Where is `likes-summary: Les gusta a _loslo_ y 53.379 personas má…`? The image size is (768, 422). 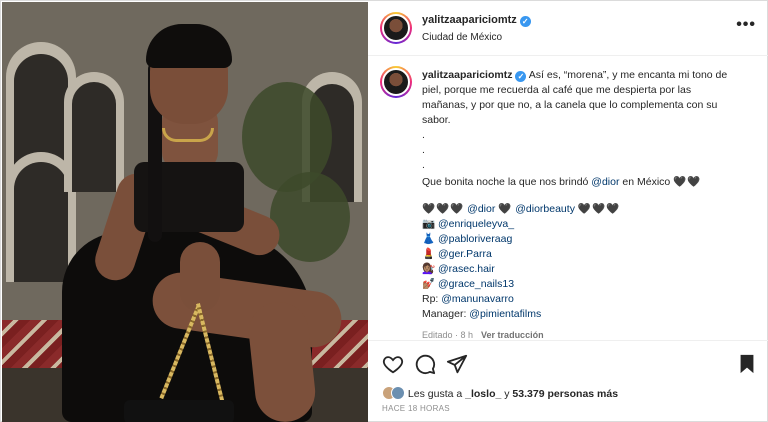 likes-summary: Les gusta a _loslo_ y 53.379 personas má… is located at coordinates (500, 393).